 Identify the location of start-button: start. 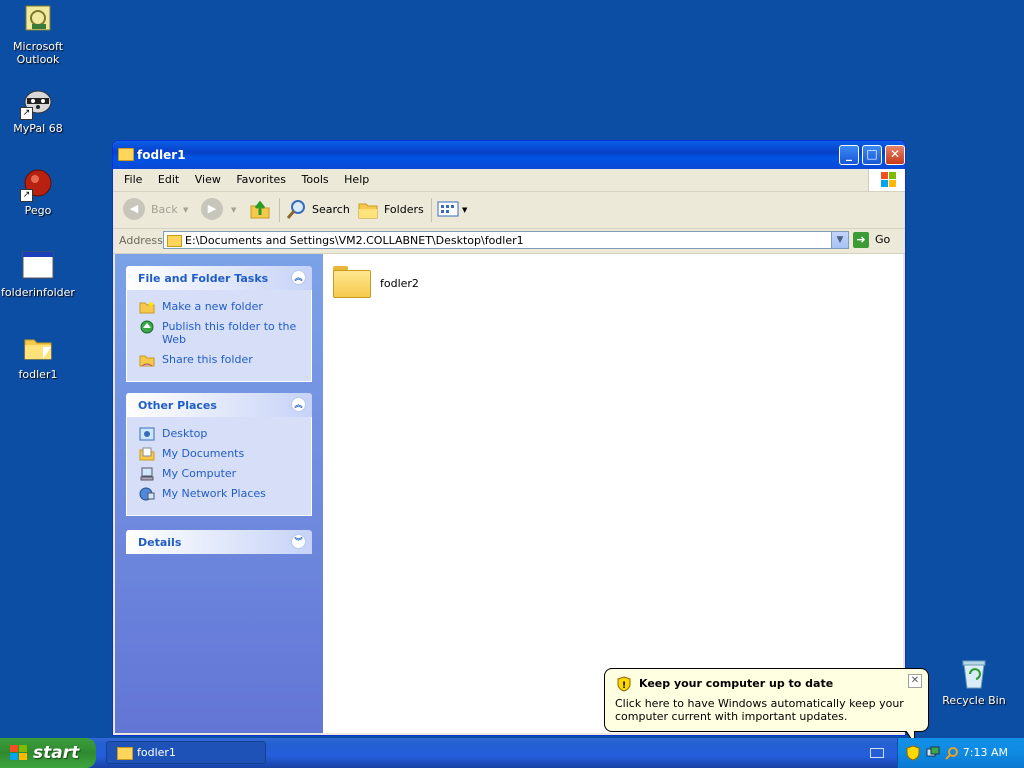
(48, 753).